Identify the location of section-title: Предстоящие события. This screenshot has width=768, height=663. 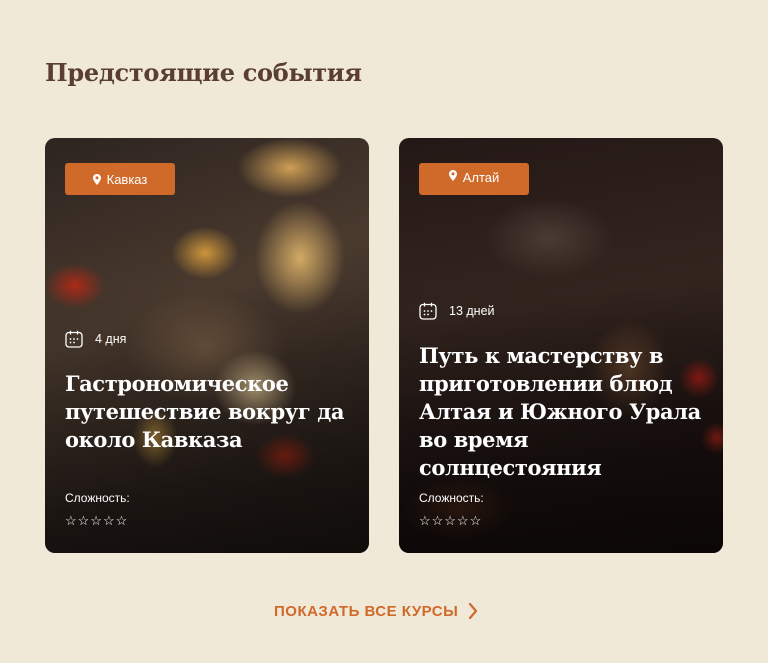
(203, 72).